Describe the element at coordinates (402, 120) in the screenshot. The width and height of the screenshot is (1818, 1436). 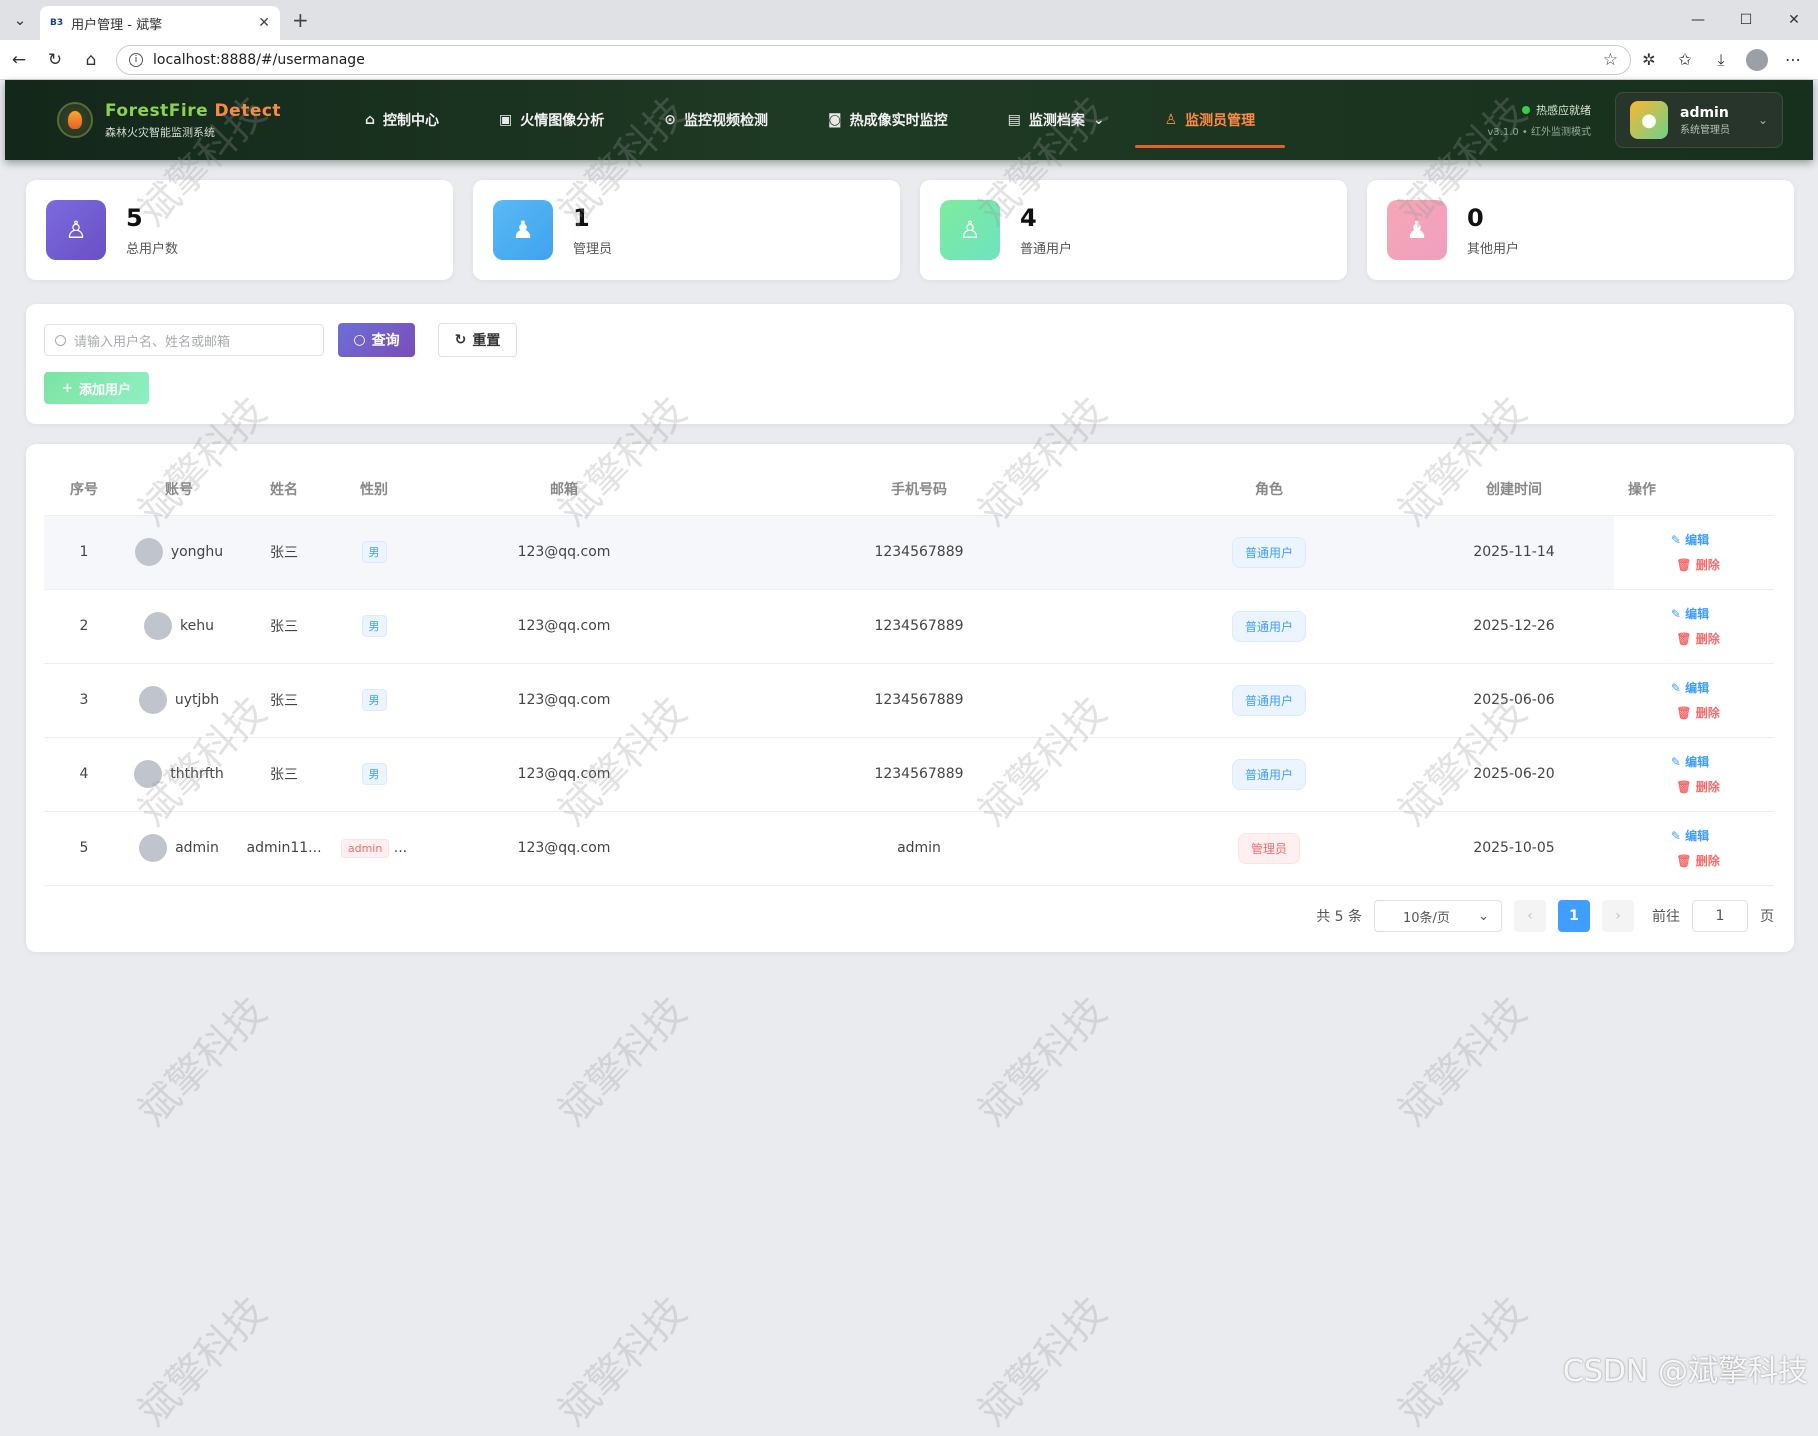
I see `nav-item-control-center: ⌂ 控制中心` at that location.